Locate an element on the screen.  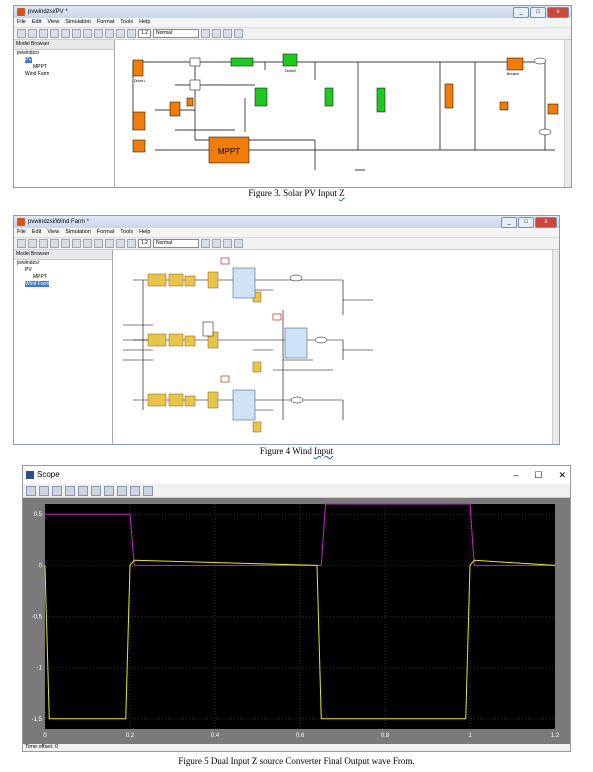
window-title: pvwindzsi/PV * is located at coordinates (48, 12).